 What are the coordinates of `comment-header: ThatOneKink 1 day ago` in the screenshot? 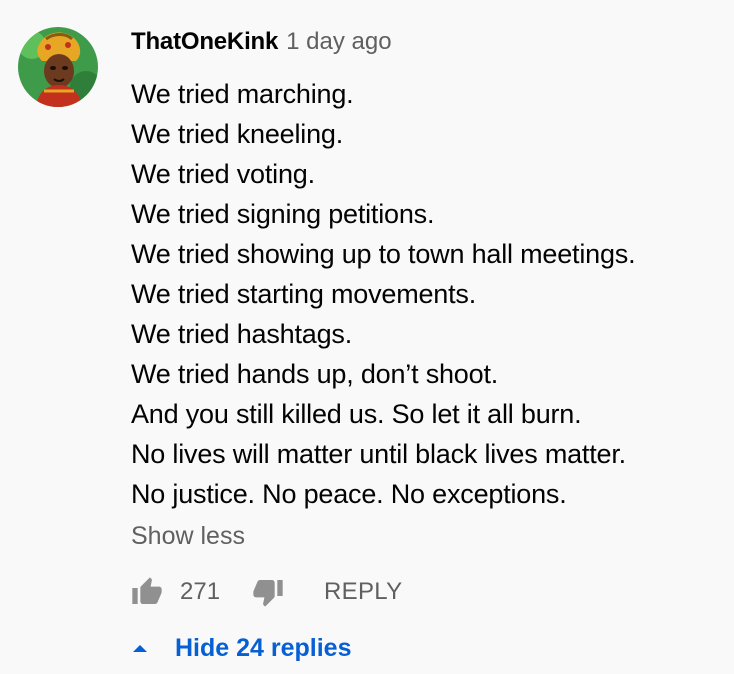 It's located at (427, 45).